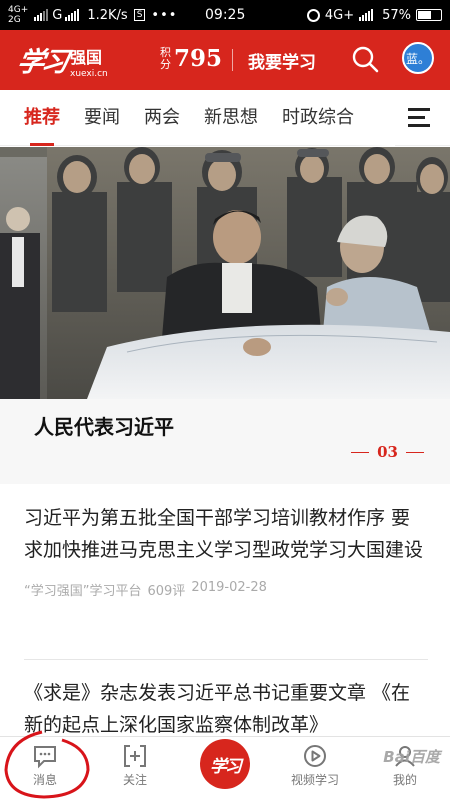 Image resolution: width=450 pixels, height=800 pixels. Describe the element at coordinates (282, 60) in the screenshot. I see `study-button: 我要学习` at that location.